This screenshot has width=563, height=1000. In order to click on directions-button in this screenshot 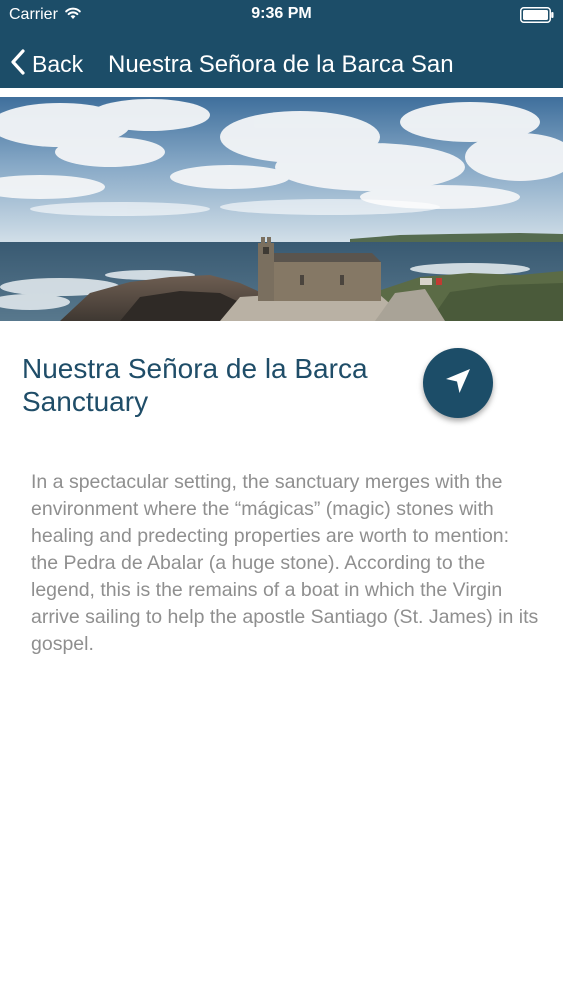, I will do `click(458, 383)`.